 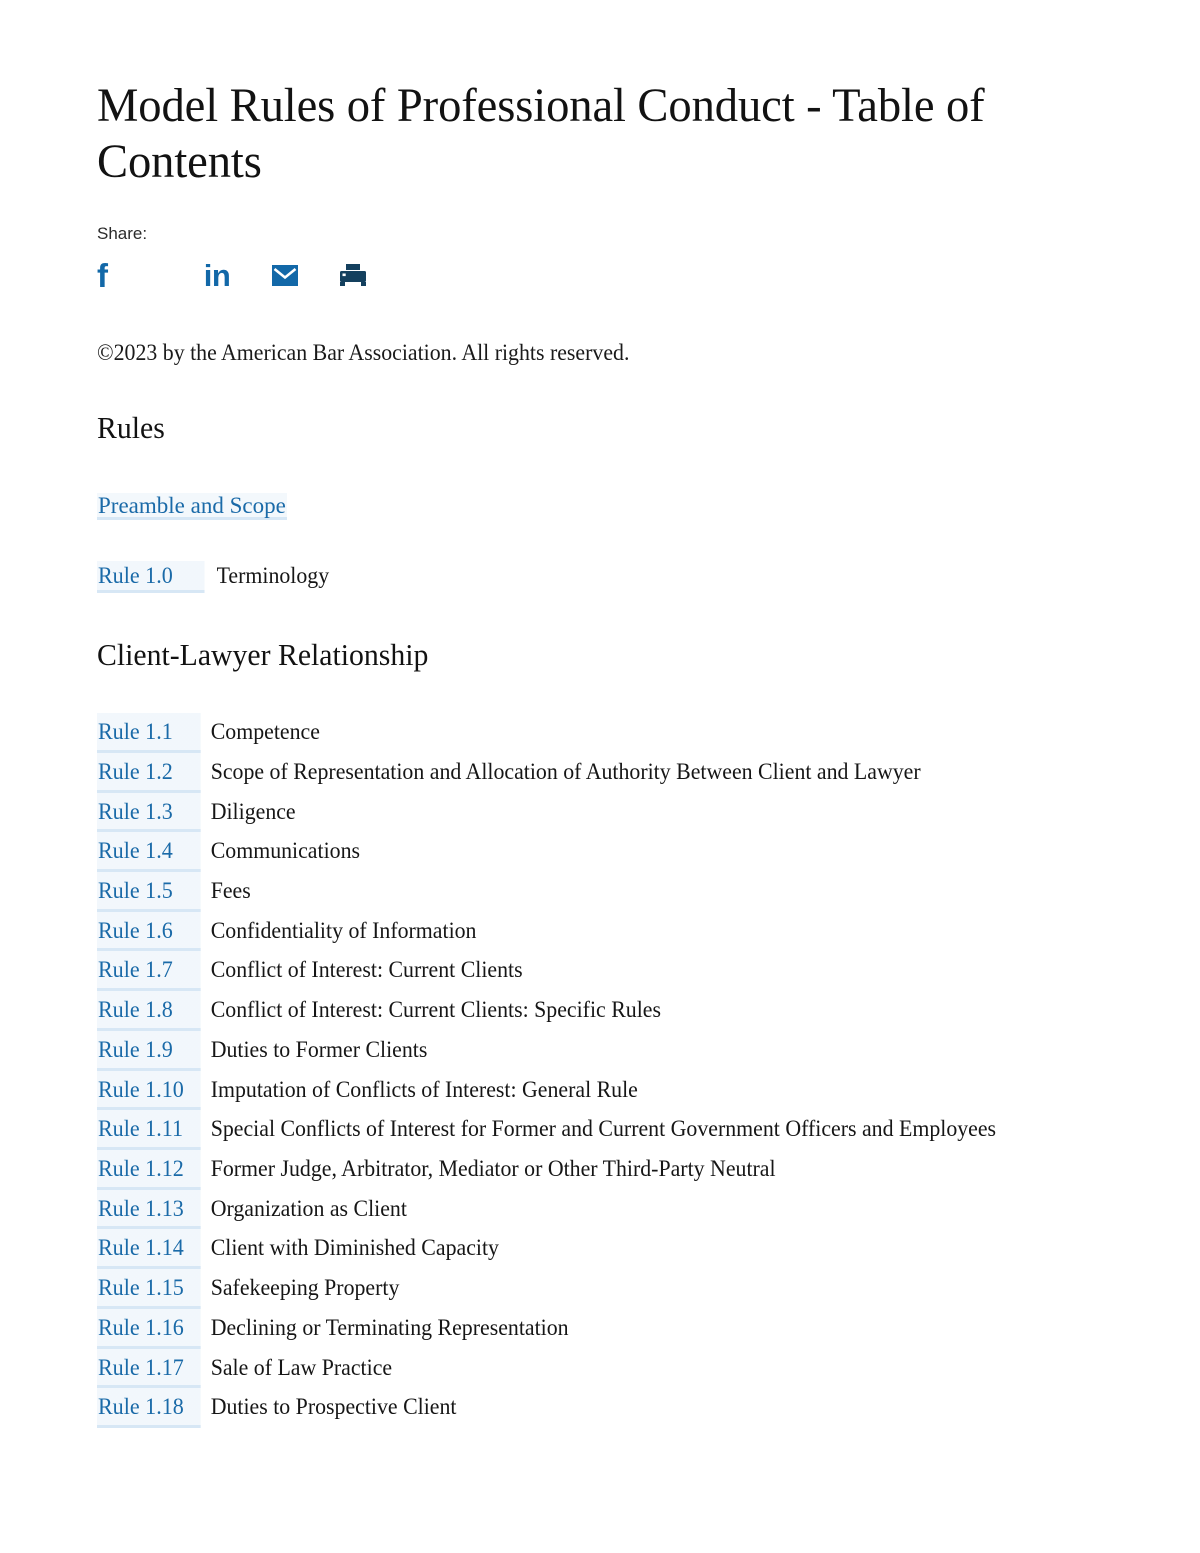 I want to click on rule-title: Conflict of Interest: Current Clients, so click(x=366, y=970).